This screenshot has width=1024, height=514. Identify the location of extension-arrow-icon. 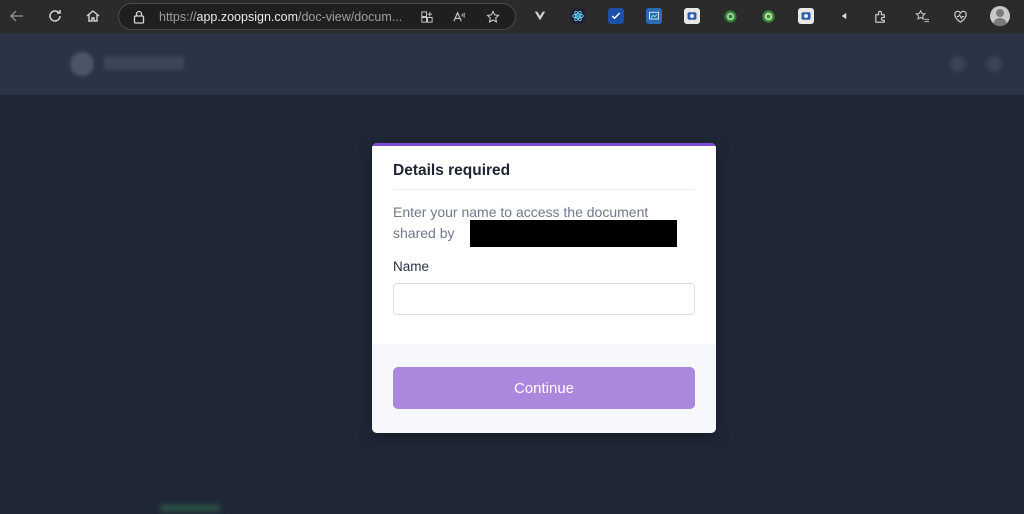
(844, 16).